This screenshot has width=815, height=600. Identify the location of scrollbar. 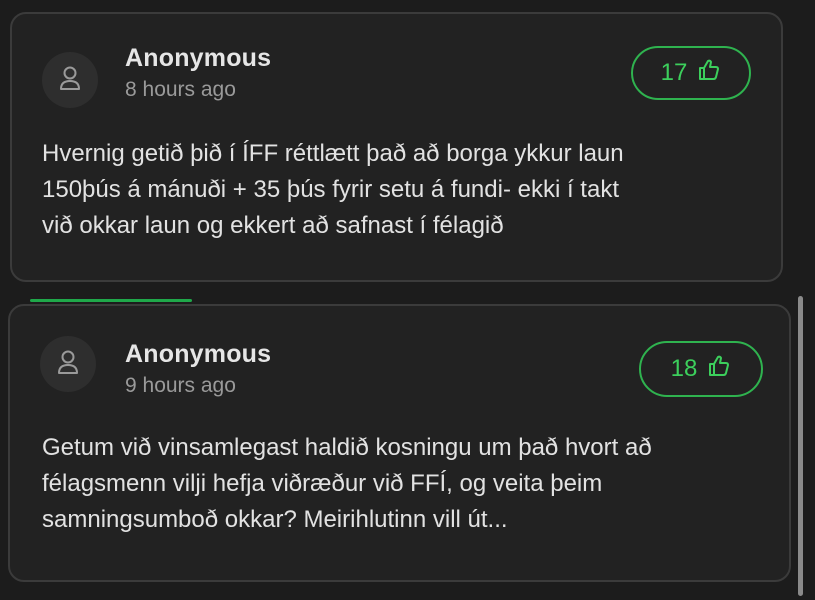
(800, 446).